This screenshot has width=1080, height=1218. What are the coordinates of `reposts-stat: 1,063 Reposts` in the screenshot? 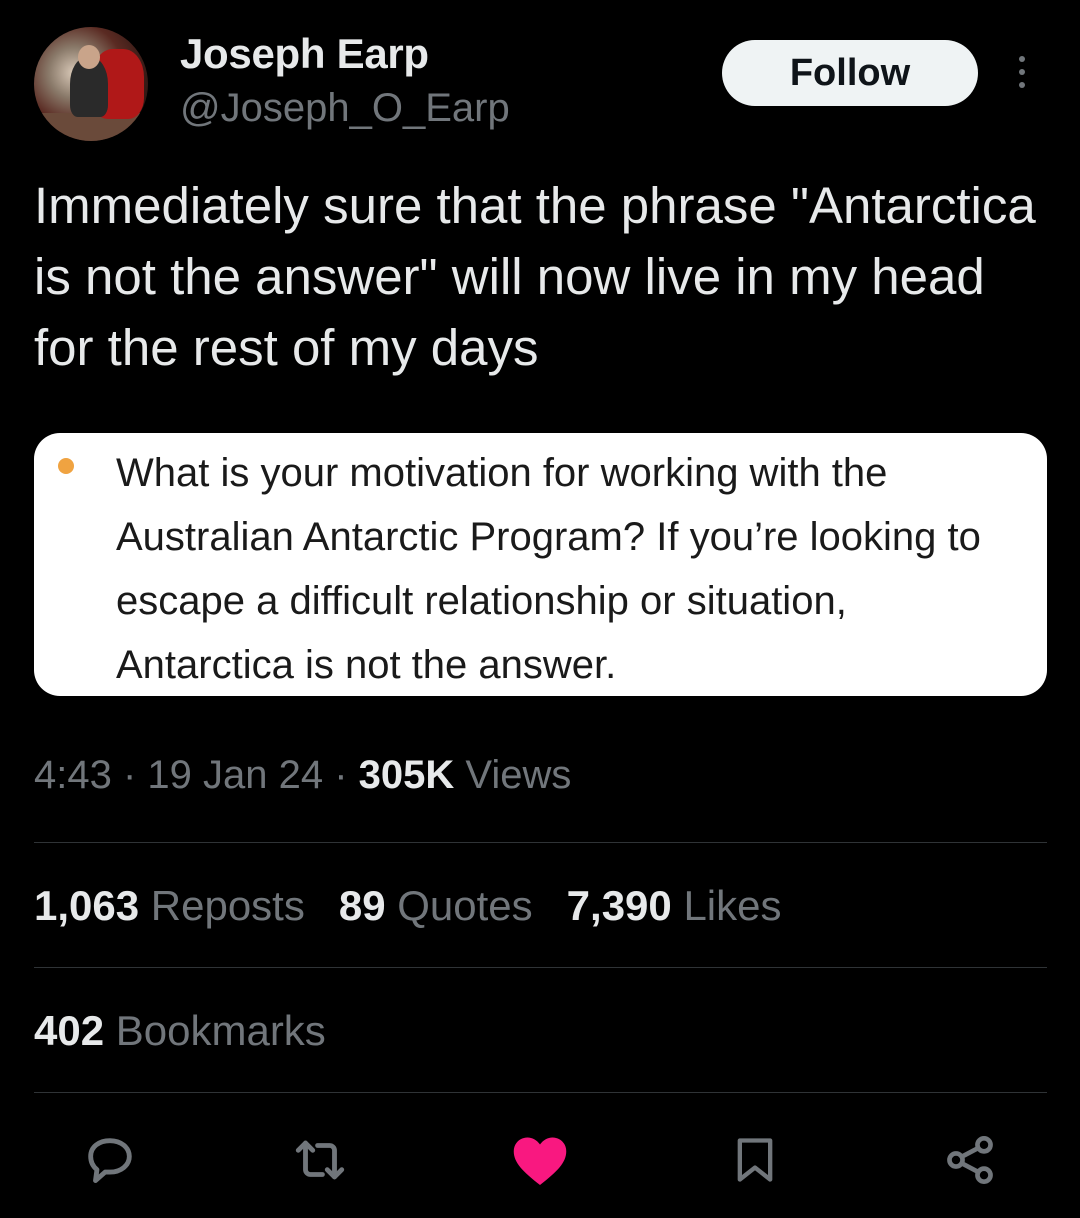 It's located at (169, 905).